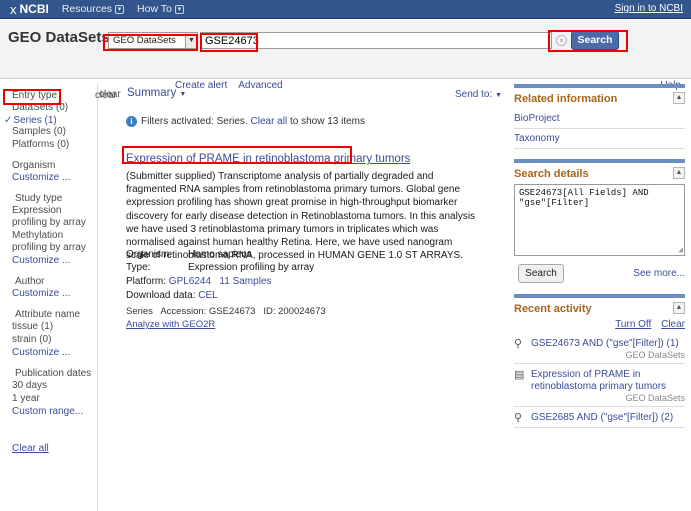 The image size is (691, 511). Describe the element at coordinates (54, 448) in the screenshot. I see `facet-clear-all: Clear all` at that location.